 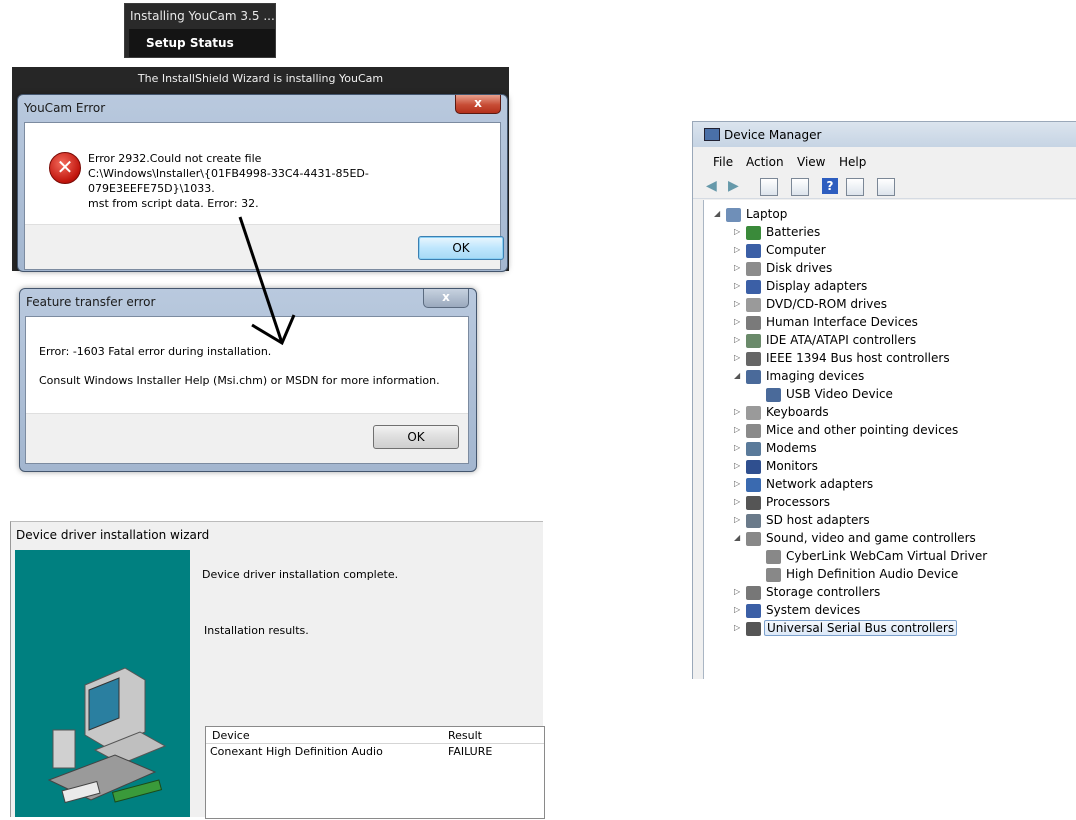 What do you see at coordinates (714, 186) in the screenshot?
I see `back-arrow-icon: ◀` at bounding box center [714, 186].